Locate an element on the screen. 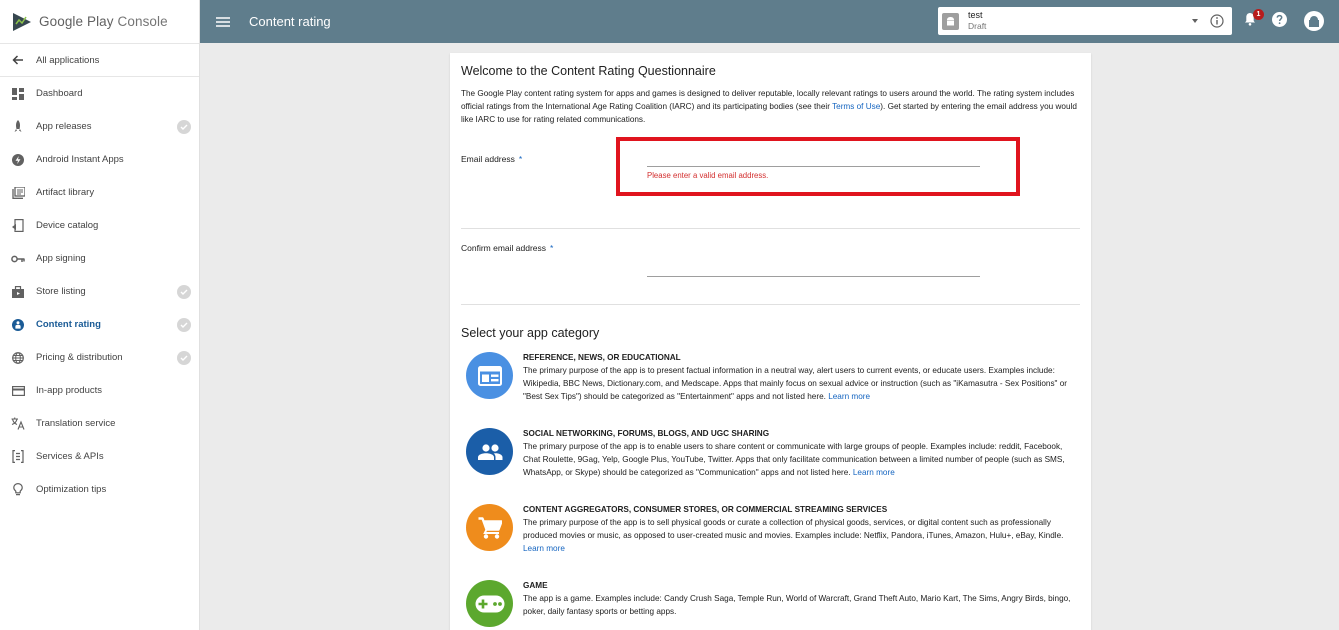 The image size is (1339, 630). terms-of-use-link: Terms of Use is located at coordinates (856, 106).